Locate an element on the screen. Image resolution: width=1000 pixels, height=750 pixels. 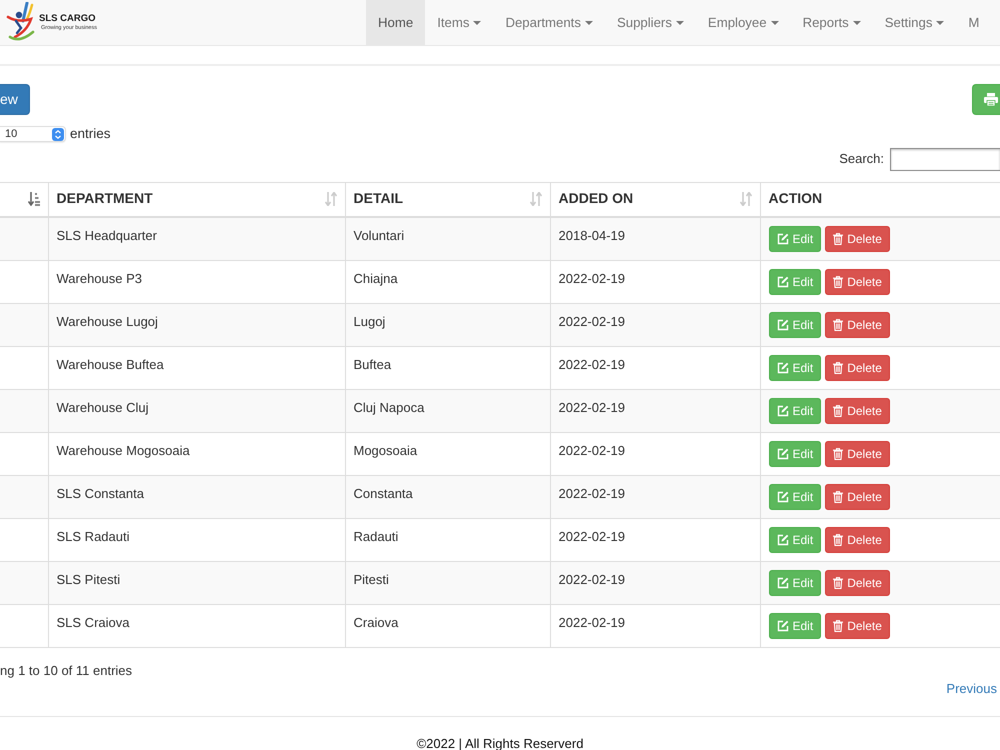
search-field is located at coordinates (945, 159).